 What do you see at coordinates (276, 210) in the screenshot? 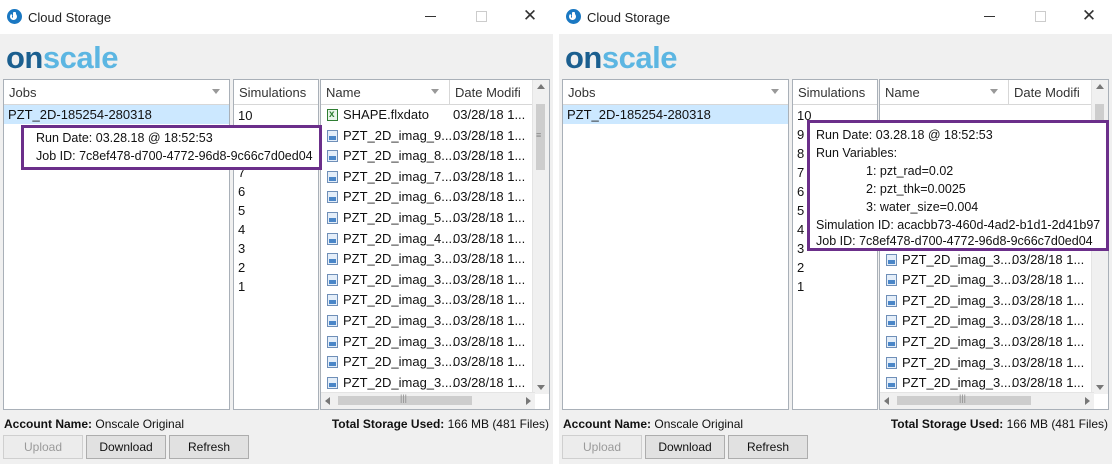
I see `simulation-row: 5` at bounding box center [276, 210].